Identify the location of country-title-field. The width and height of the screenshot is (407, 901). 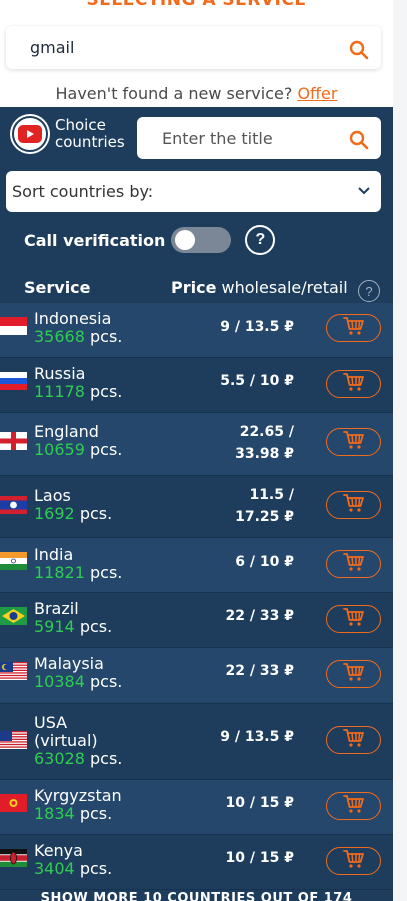
(259, 138).